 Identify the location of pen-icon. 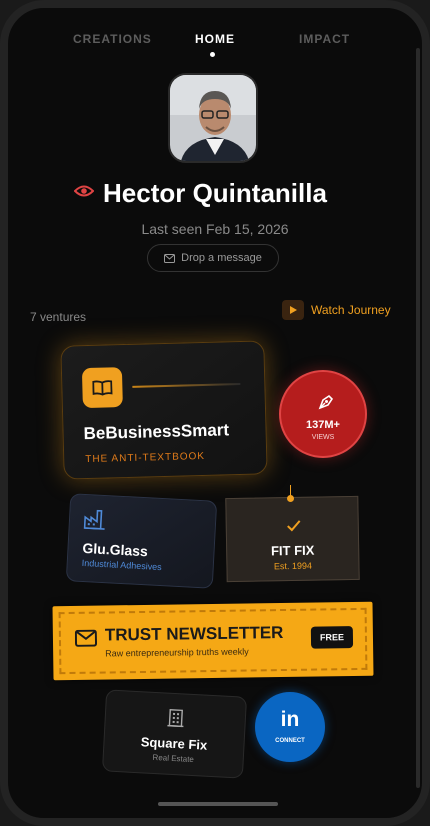
(326, 402).